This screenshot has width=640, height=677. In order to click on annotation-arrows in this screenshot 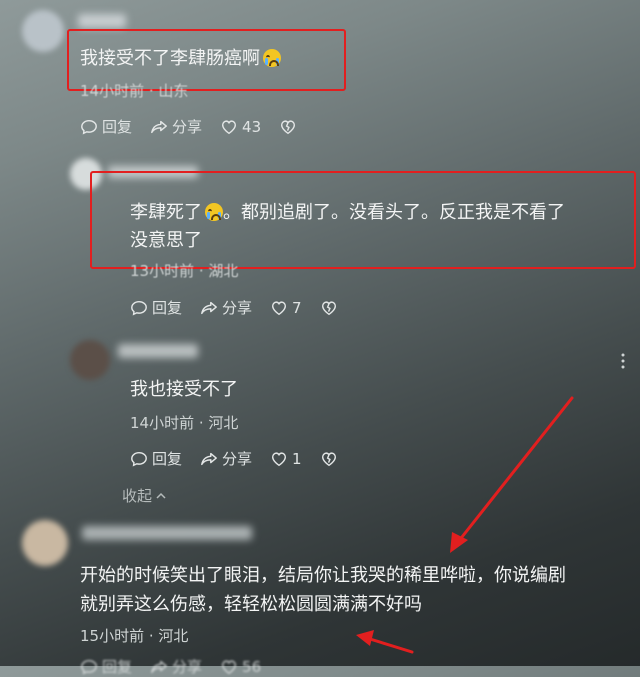, I will do `click(465, 525)`.